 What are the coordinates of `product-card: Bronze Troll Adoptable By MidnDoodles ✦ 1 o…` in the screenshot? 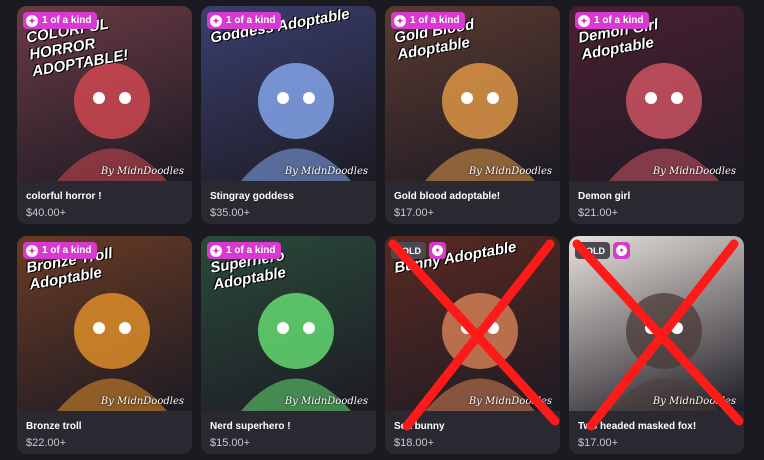 It's located at (104, 345).